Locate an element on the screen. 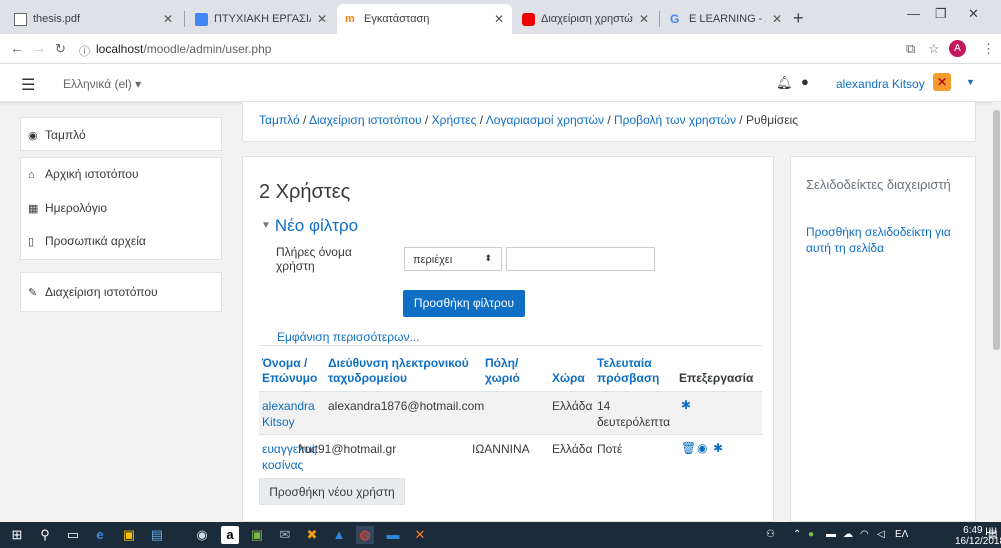  reload-icon: ↻ is located at coordinates (60, 49).